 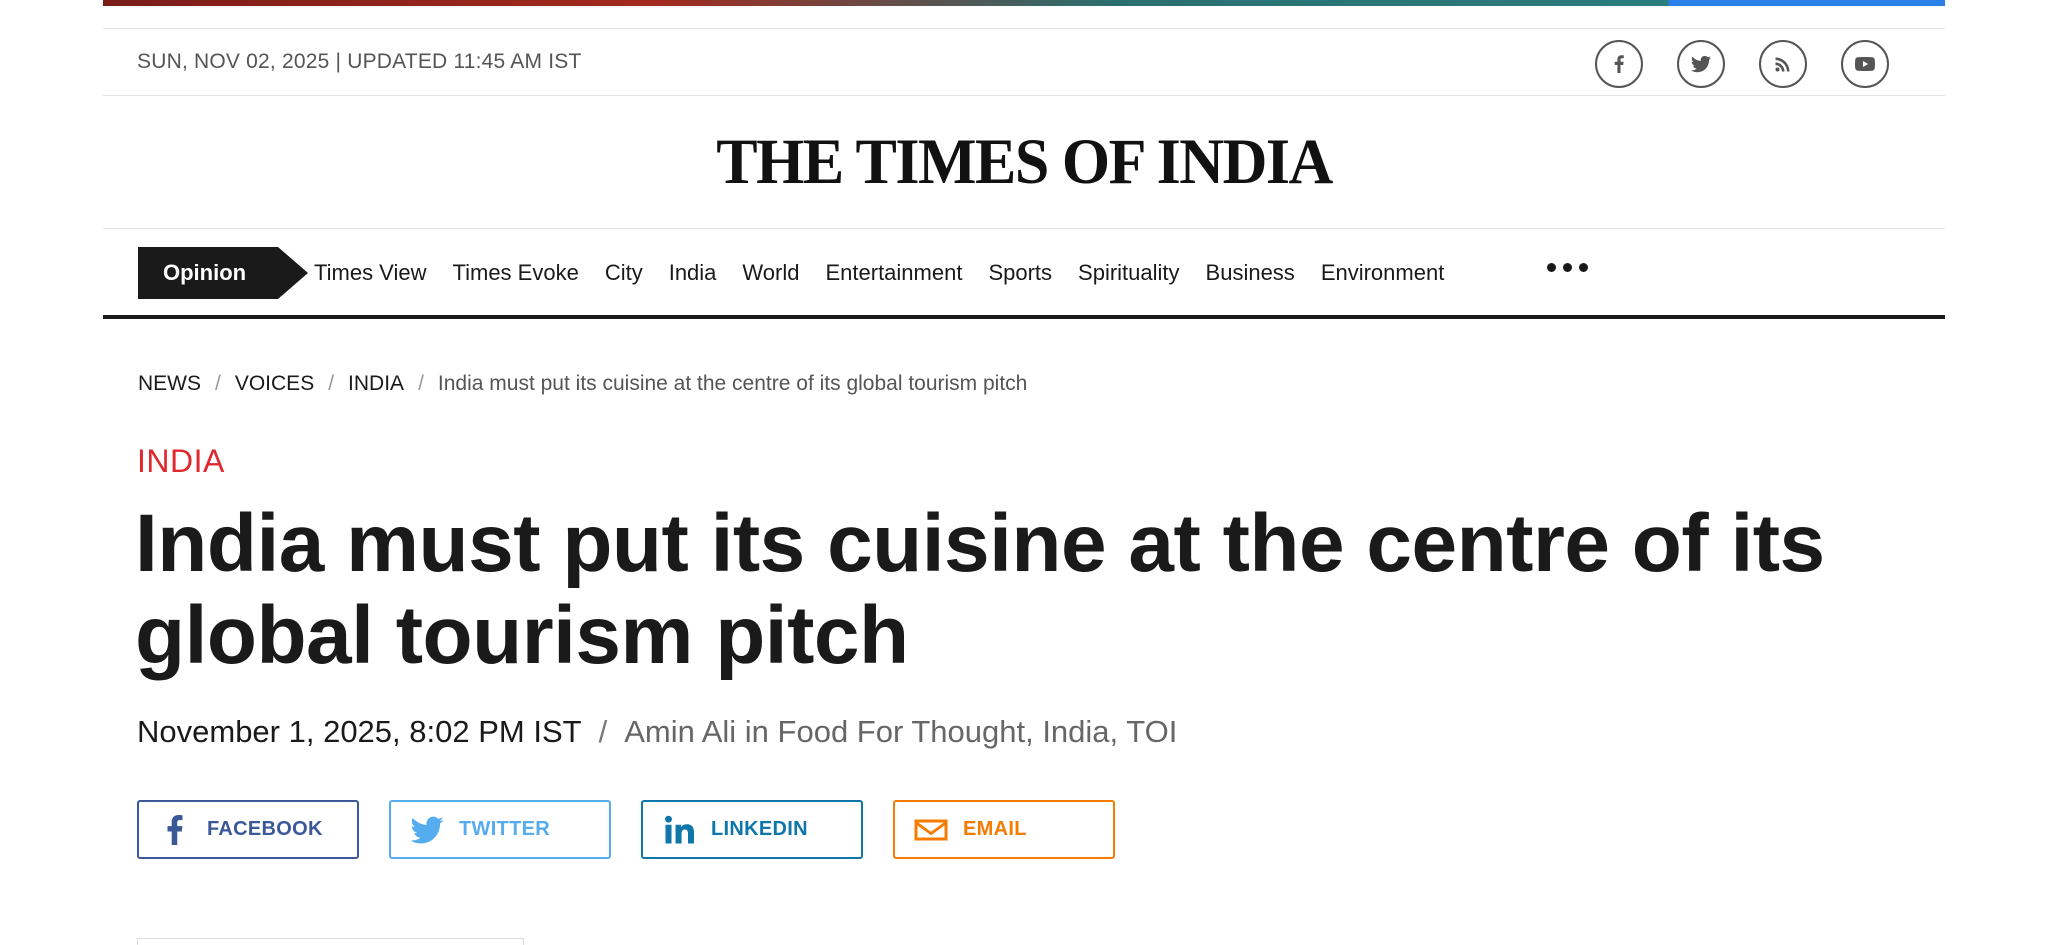 I want to click on social-links, so click(x=1742, y=64).